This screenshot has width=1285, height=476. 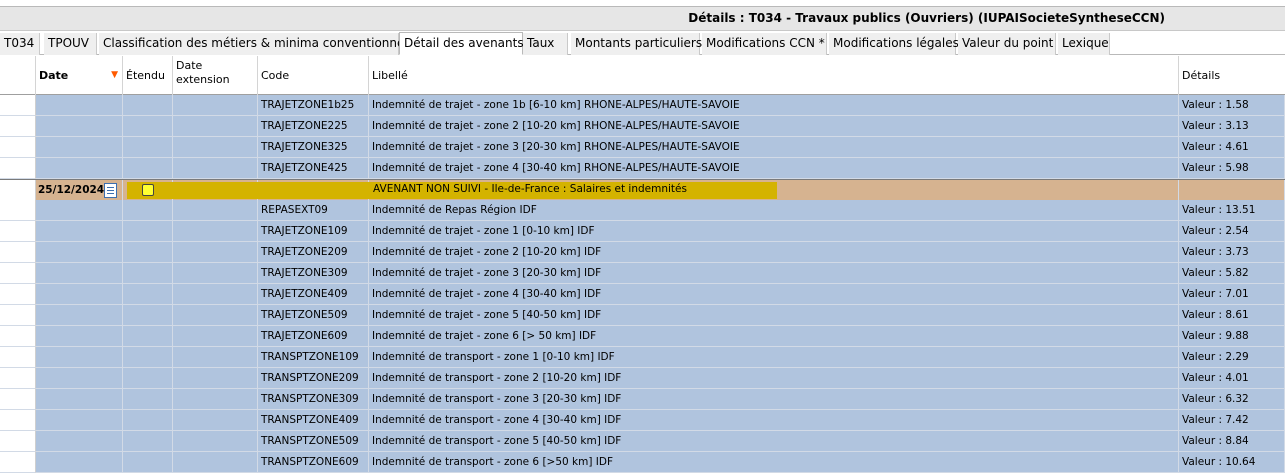 I want to click on cell-code: TRAJETZONE325, so click(x=313, y=147).